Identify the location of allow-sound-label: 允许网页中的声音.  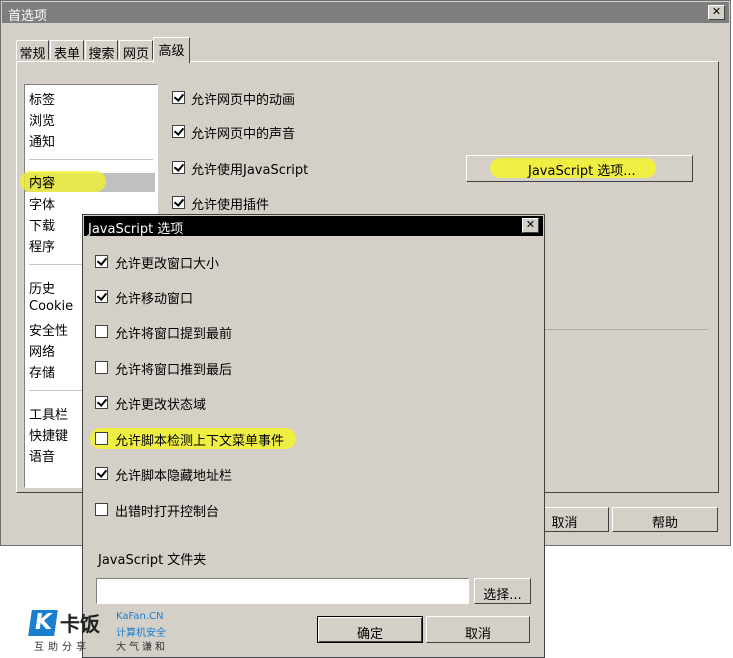
(243, 134).